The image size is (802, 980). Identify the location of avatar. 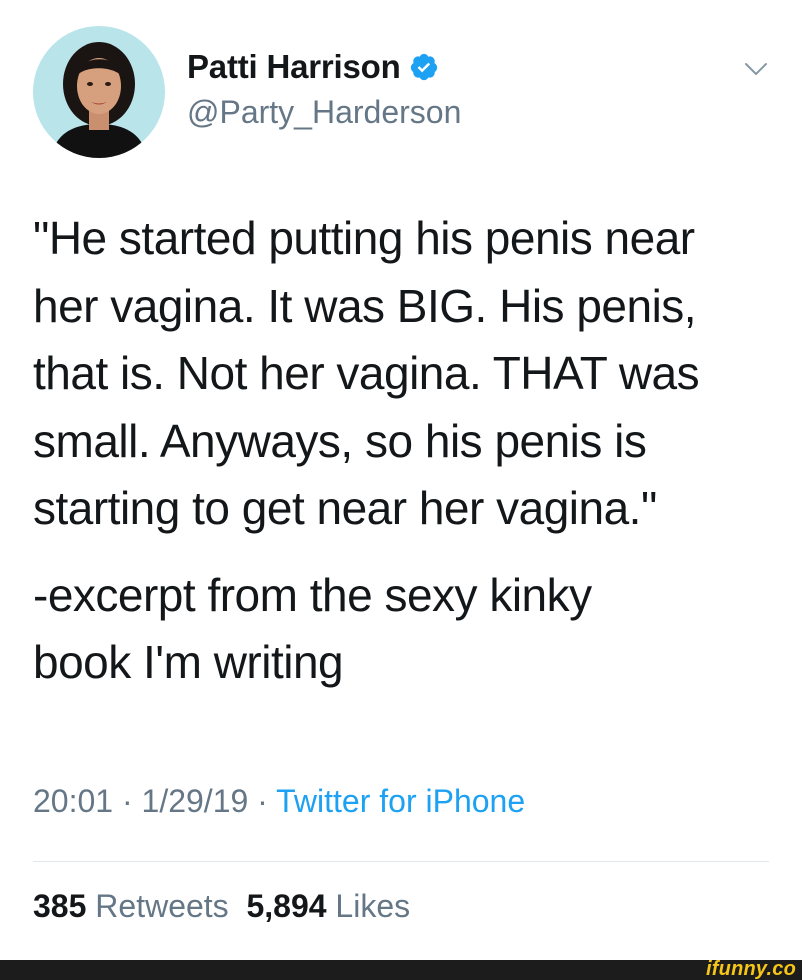
(99, 92).